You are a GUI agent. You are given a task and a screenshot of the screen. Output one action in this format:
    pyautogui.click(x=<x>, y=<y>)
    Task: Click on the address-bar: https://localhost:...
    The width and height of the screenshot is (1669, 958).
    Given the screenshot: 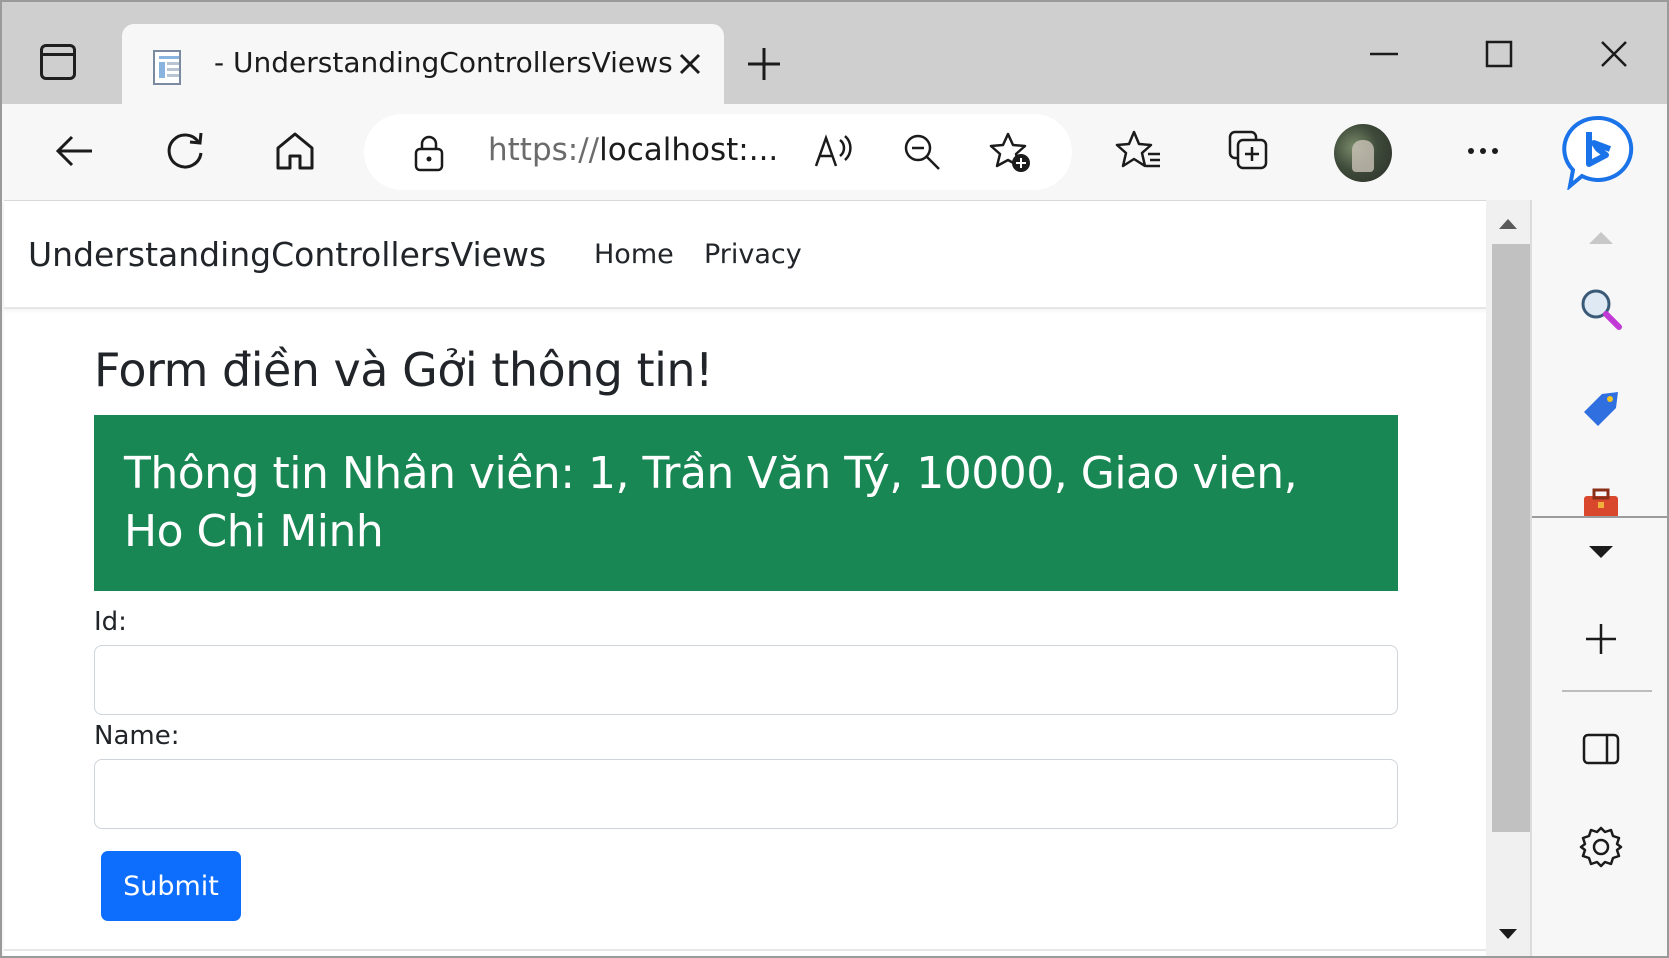 What is the action you would take?
    pyautogui.click(x=718, y=152)
    